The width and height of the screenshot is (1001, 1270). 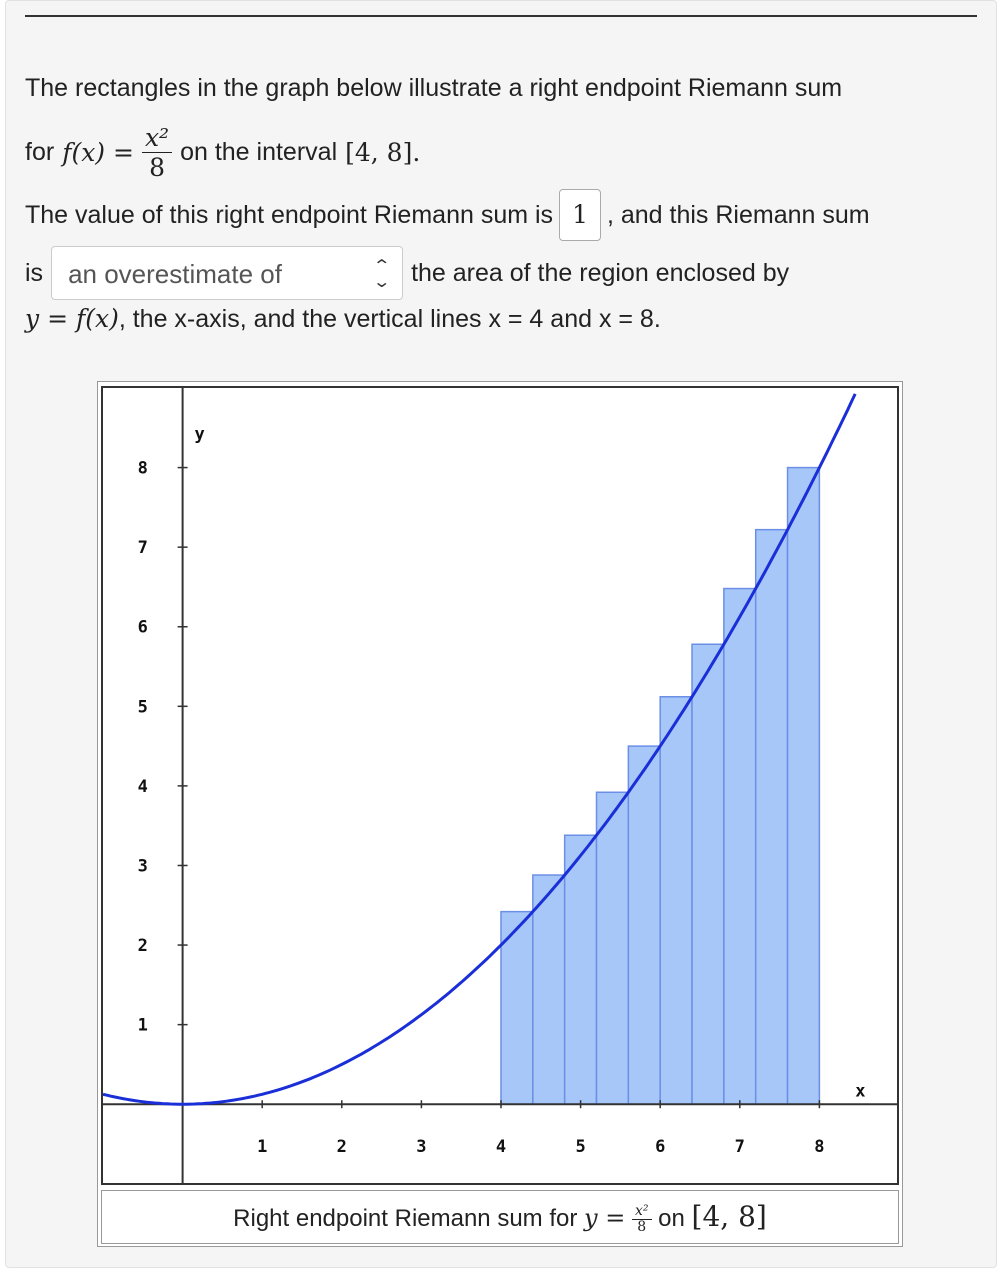 What do you see at coordinates (143, 548) in the screenshot?
I see `y-tick-label: 7` at bounding box center [143, 548].